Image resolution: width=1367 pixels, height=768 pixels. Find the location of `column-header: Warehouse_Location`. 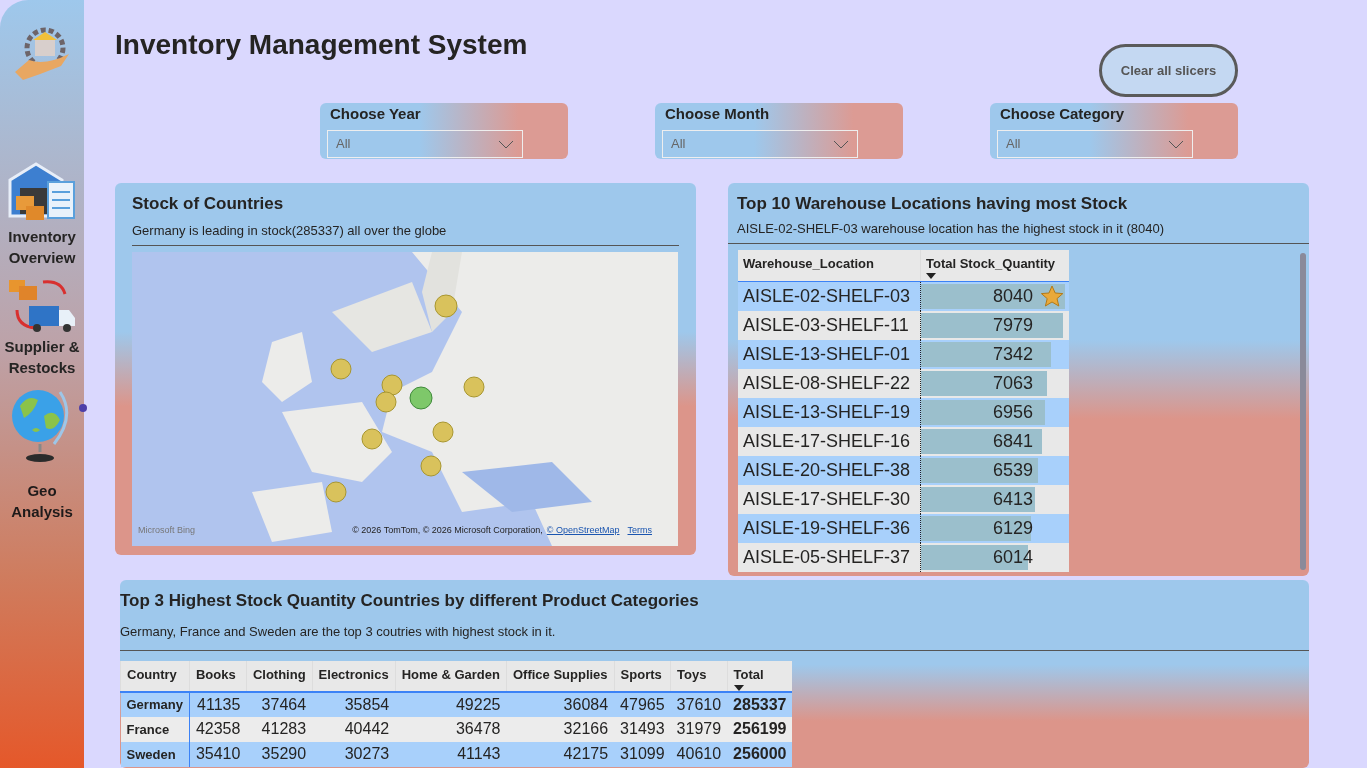

column-header: Warehouse_Location is located at coordinates (829, 265).